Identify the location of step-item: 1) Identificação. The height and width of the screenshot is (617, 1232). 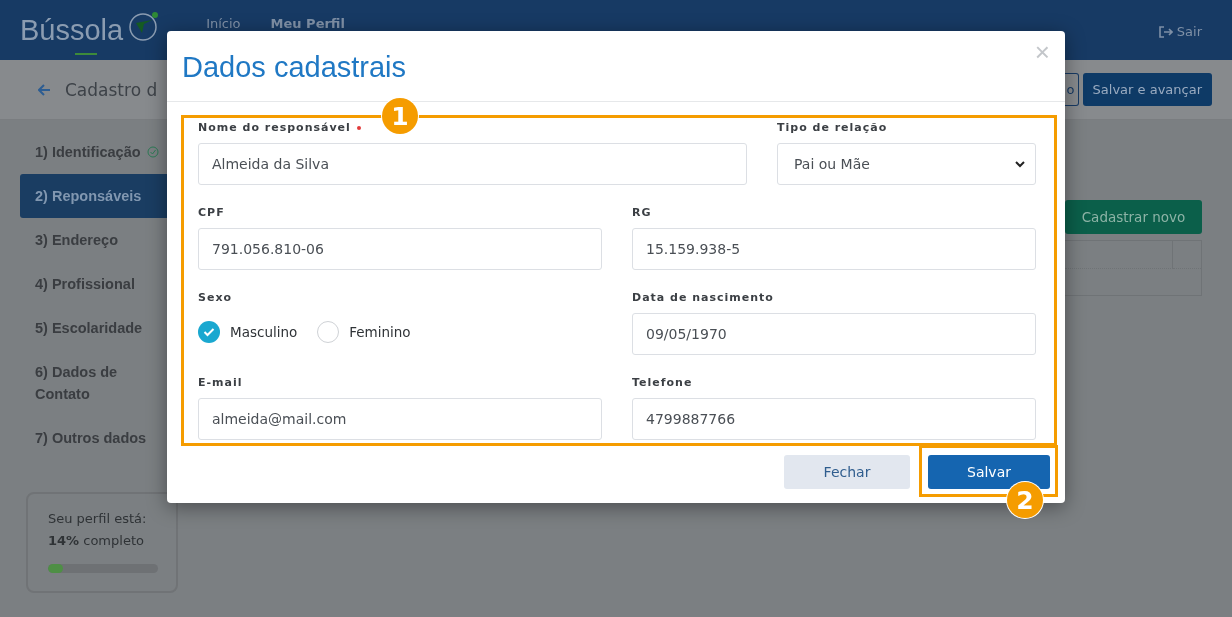
(100, 152).